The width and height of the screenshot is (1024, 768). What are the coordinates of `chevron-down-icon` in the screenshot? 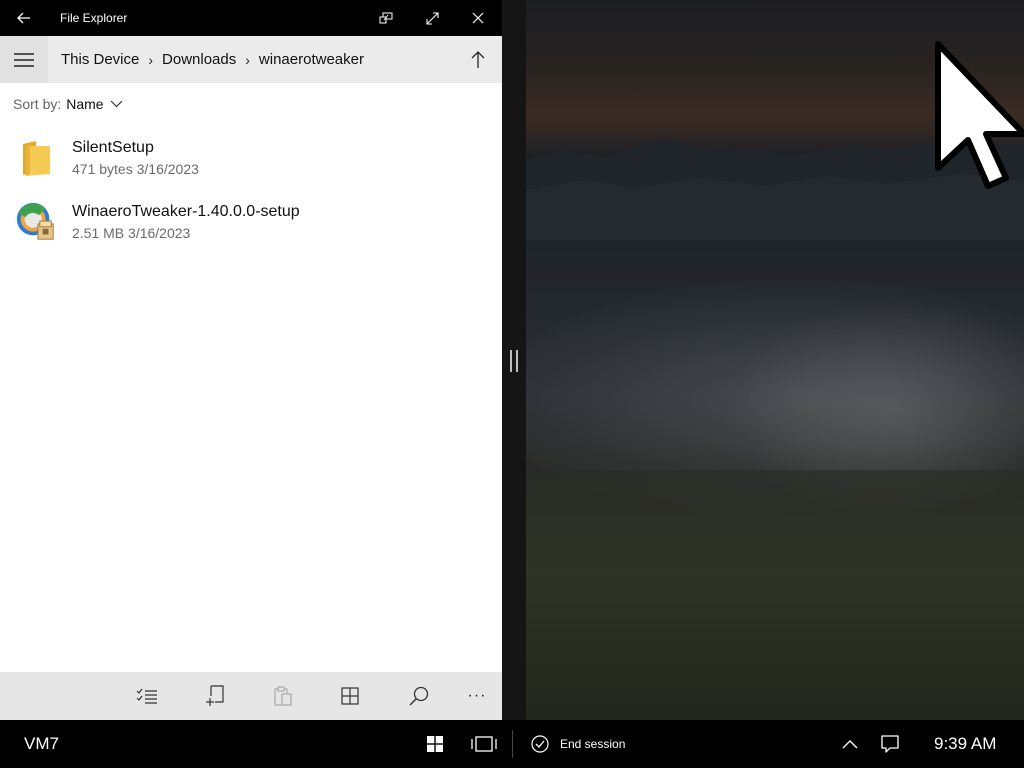 It's located at (116, 104).